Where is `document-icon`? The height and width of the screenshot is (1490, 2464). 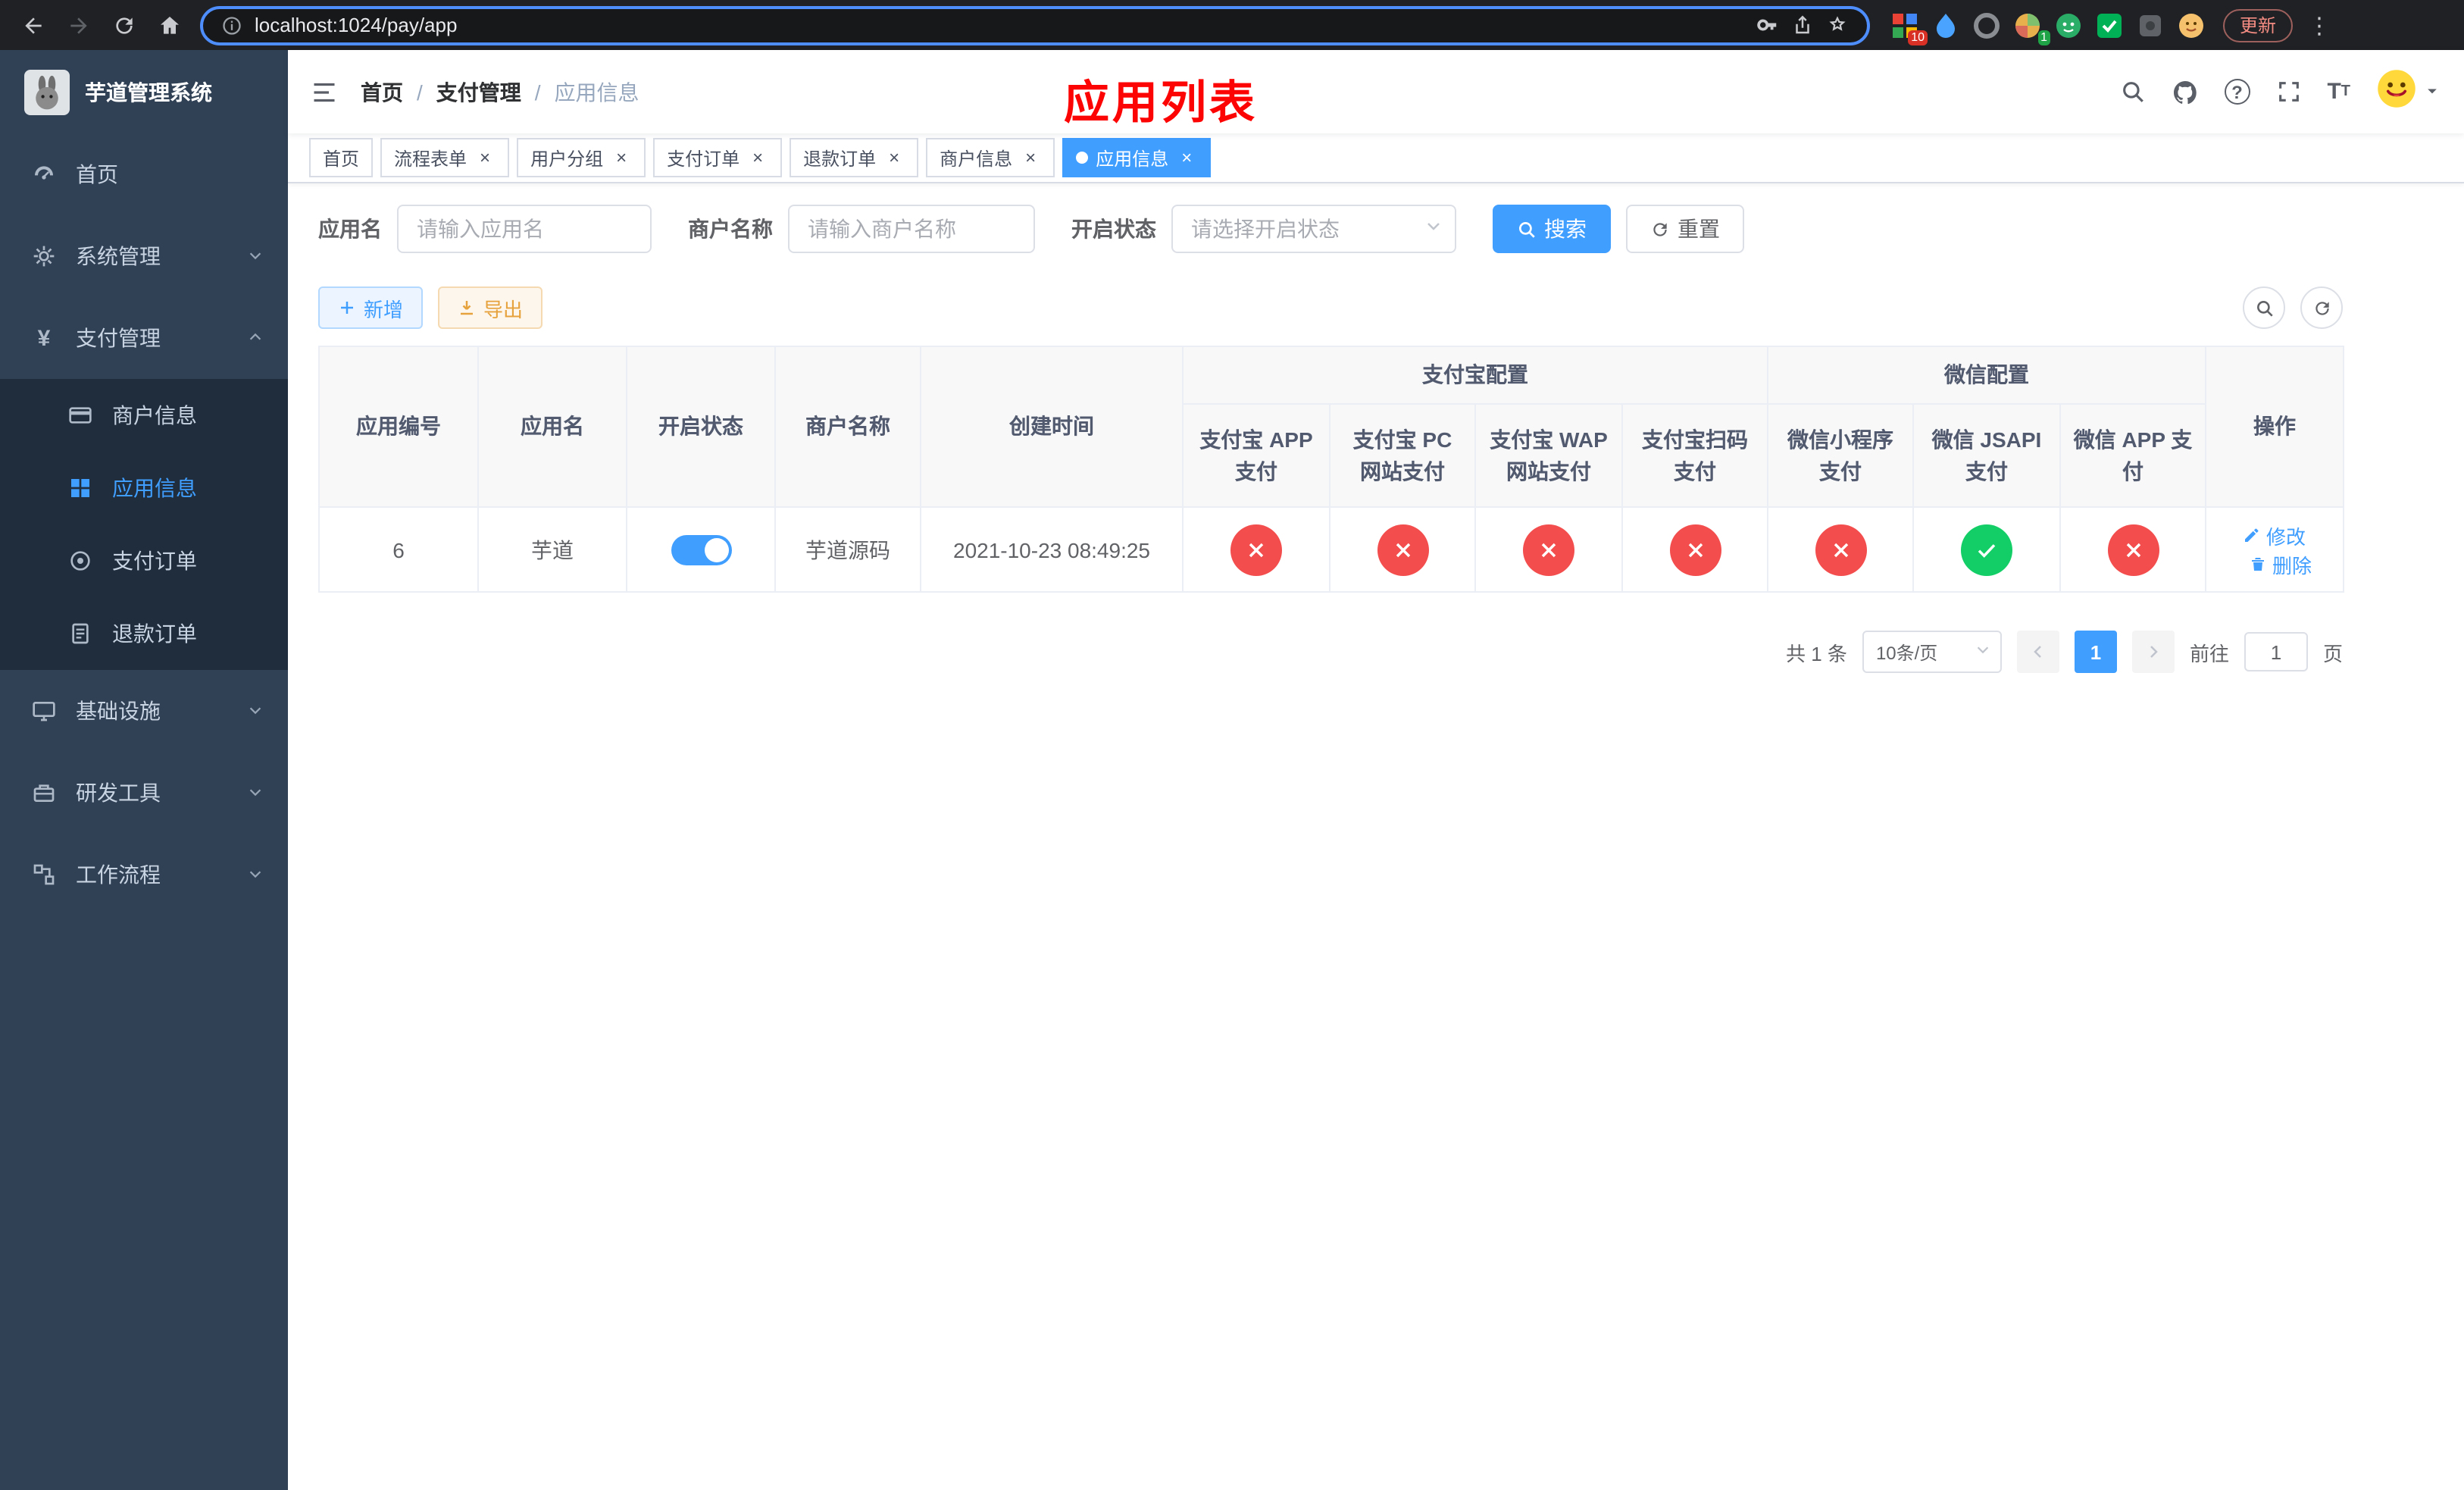 document-icon is located at coordinates (80, 633).